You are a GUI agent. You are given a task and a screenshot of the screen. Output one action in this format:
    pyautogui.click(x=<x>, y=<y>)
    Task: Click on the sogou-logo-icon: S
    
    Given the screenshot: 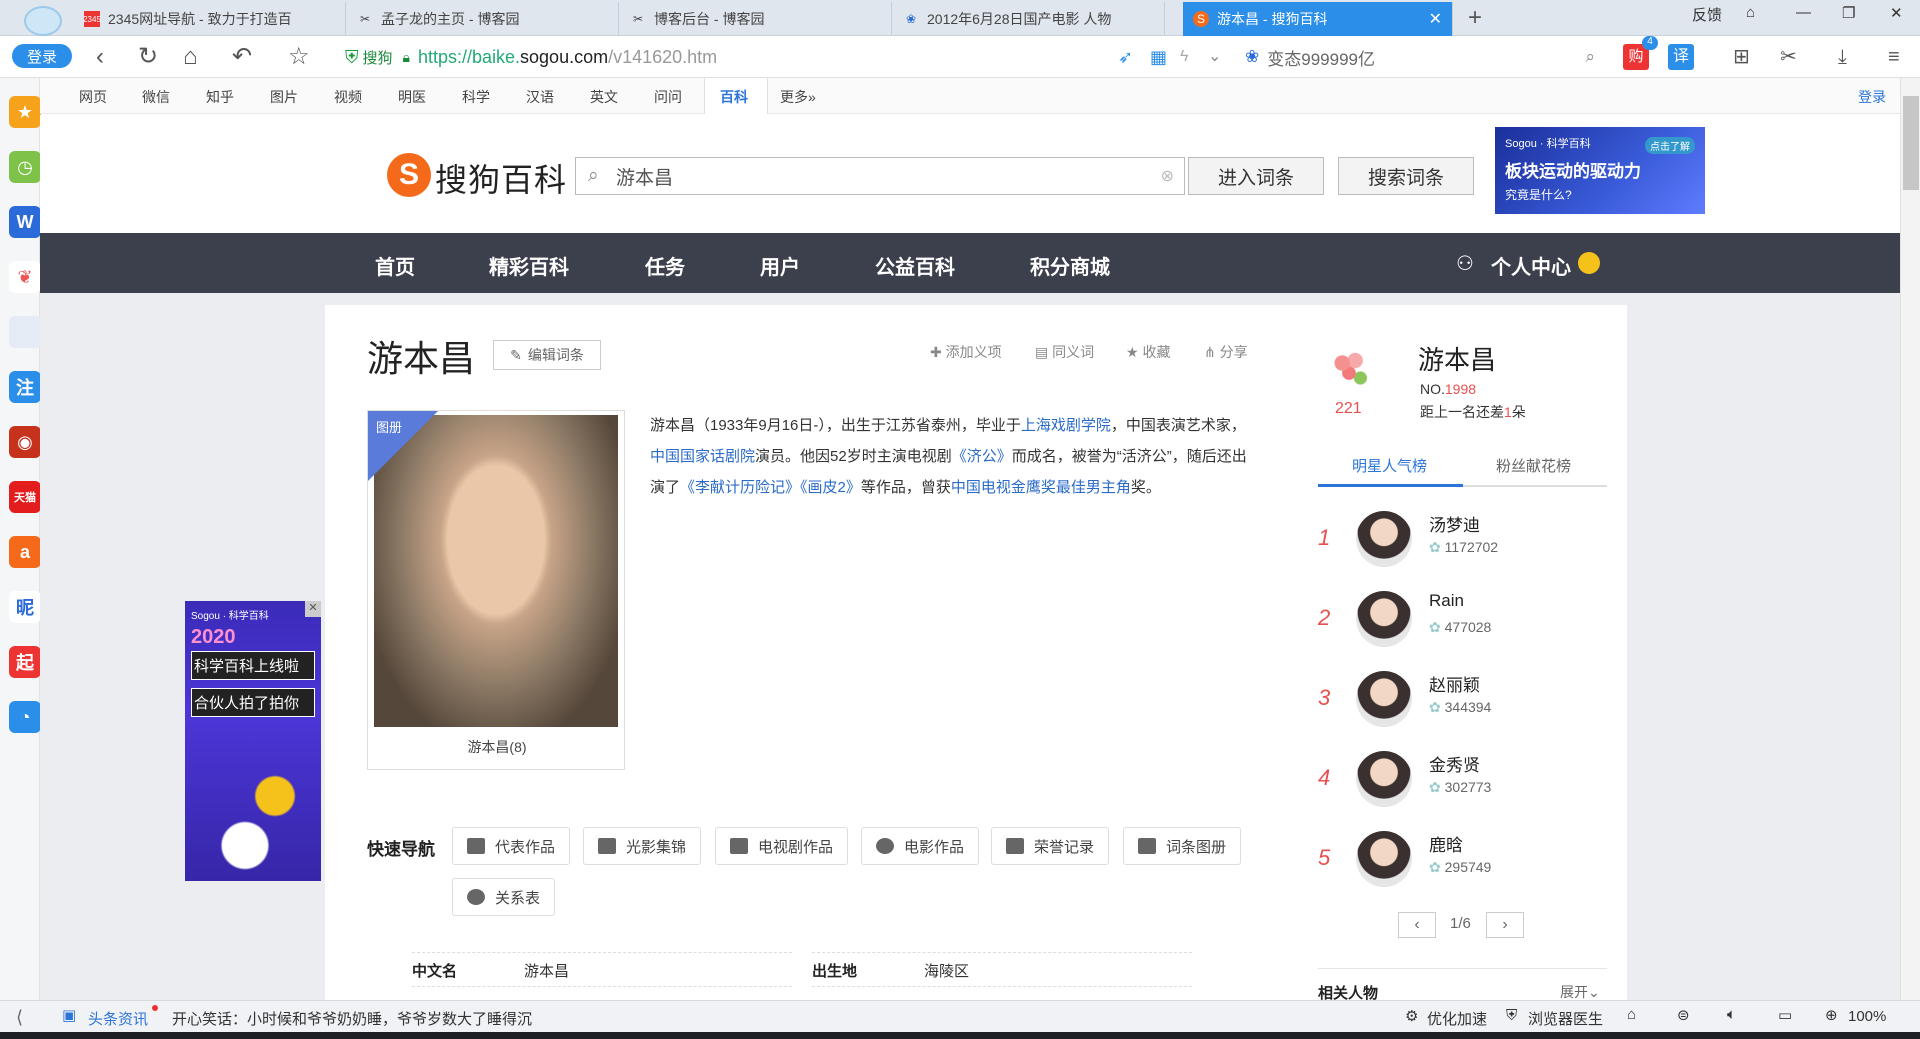 What is the action you would take?
    pyautogui.click(x=409, y=175)
    